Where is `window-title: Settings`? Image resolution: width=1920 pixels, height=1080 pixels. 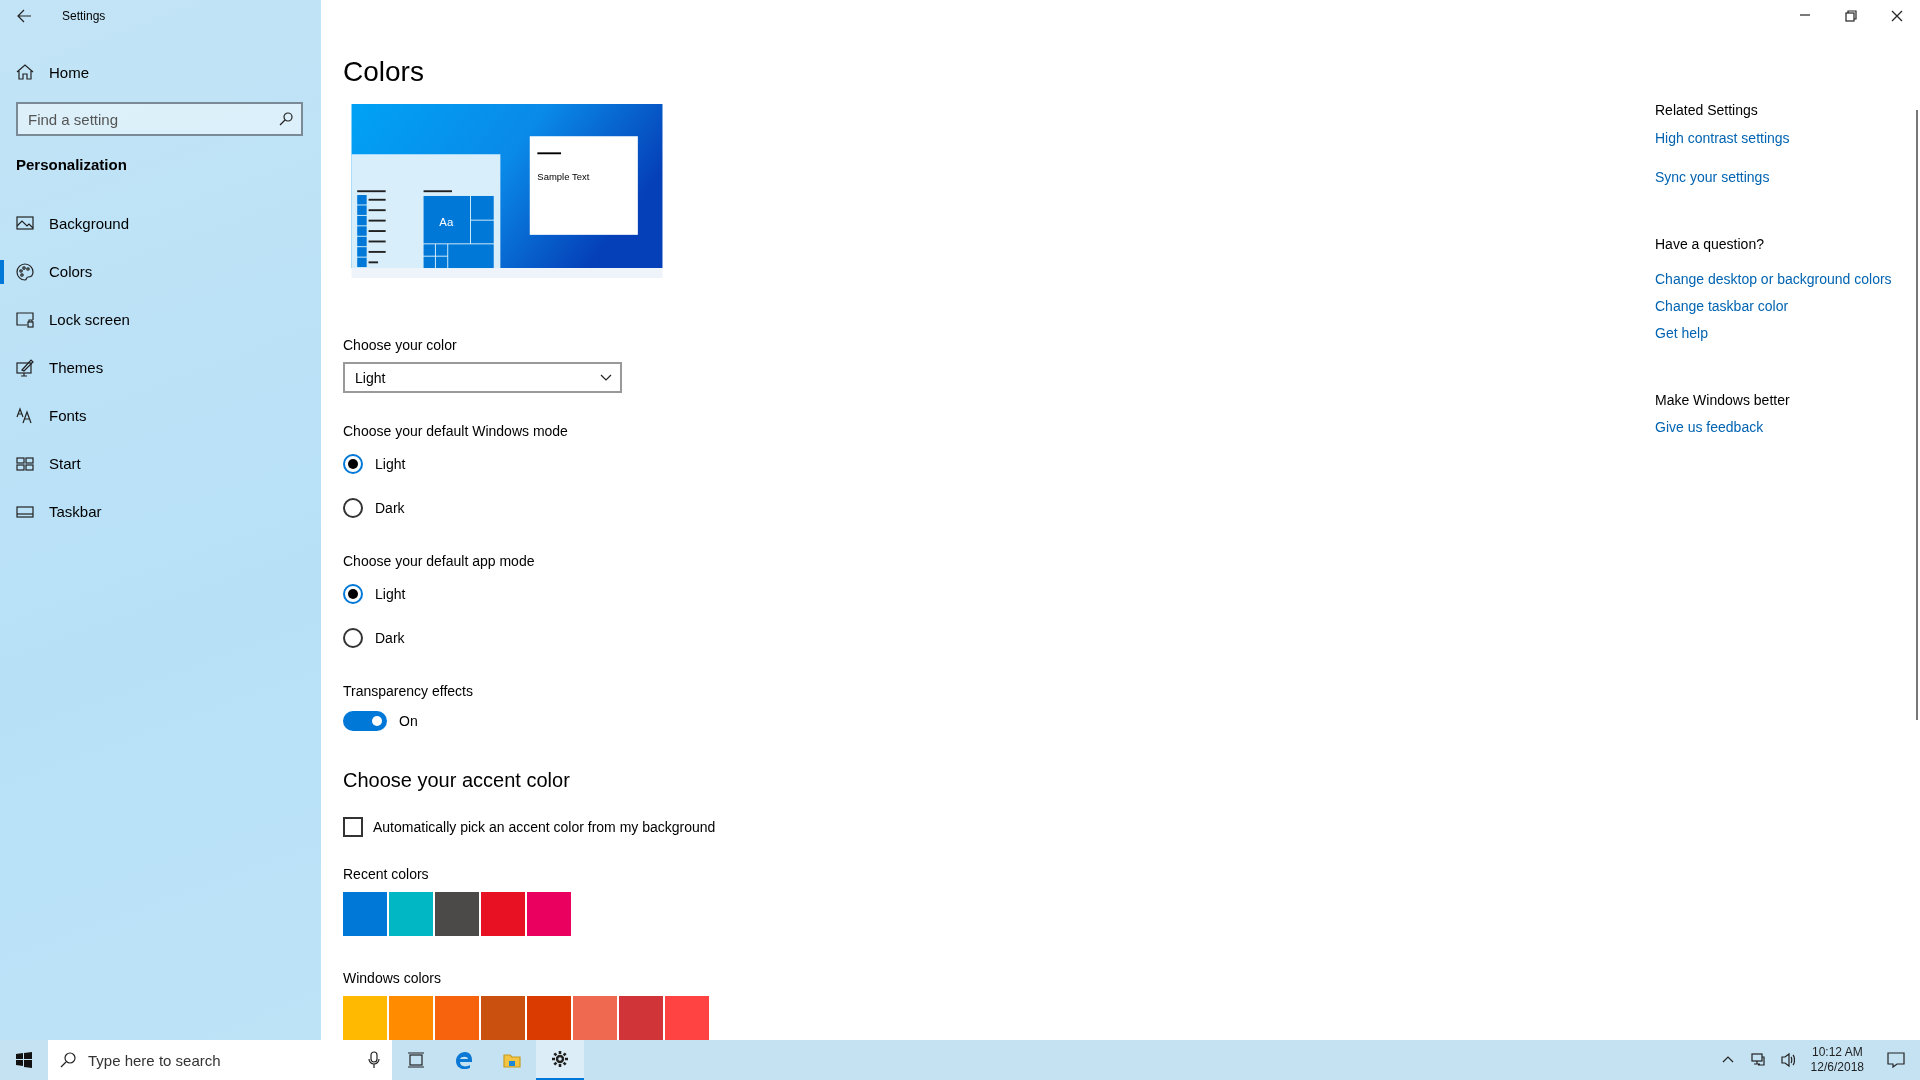
window-title: Settings is located at coordinates (84, 16).